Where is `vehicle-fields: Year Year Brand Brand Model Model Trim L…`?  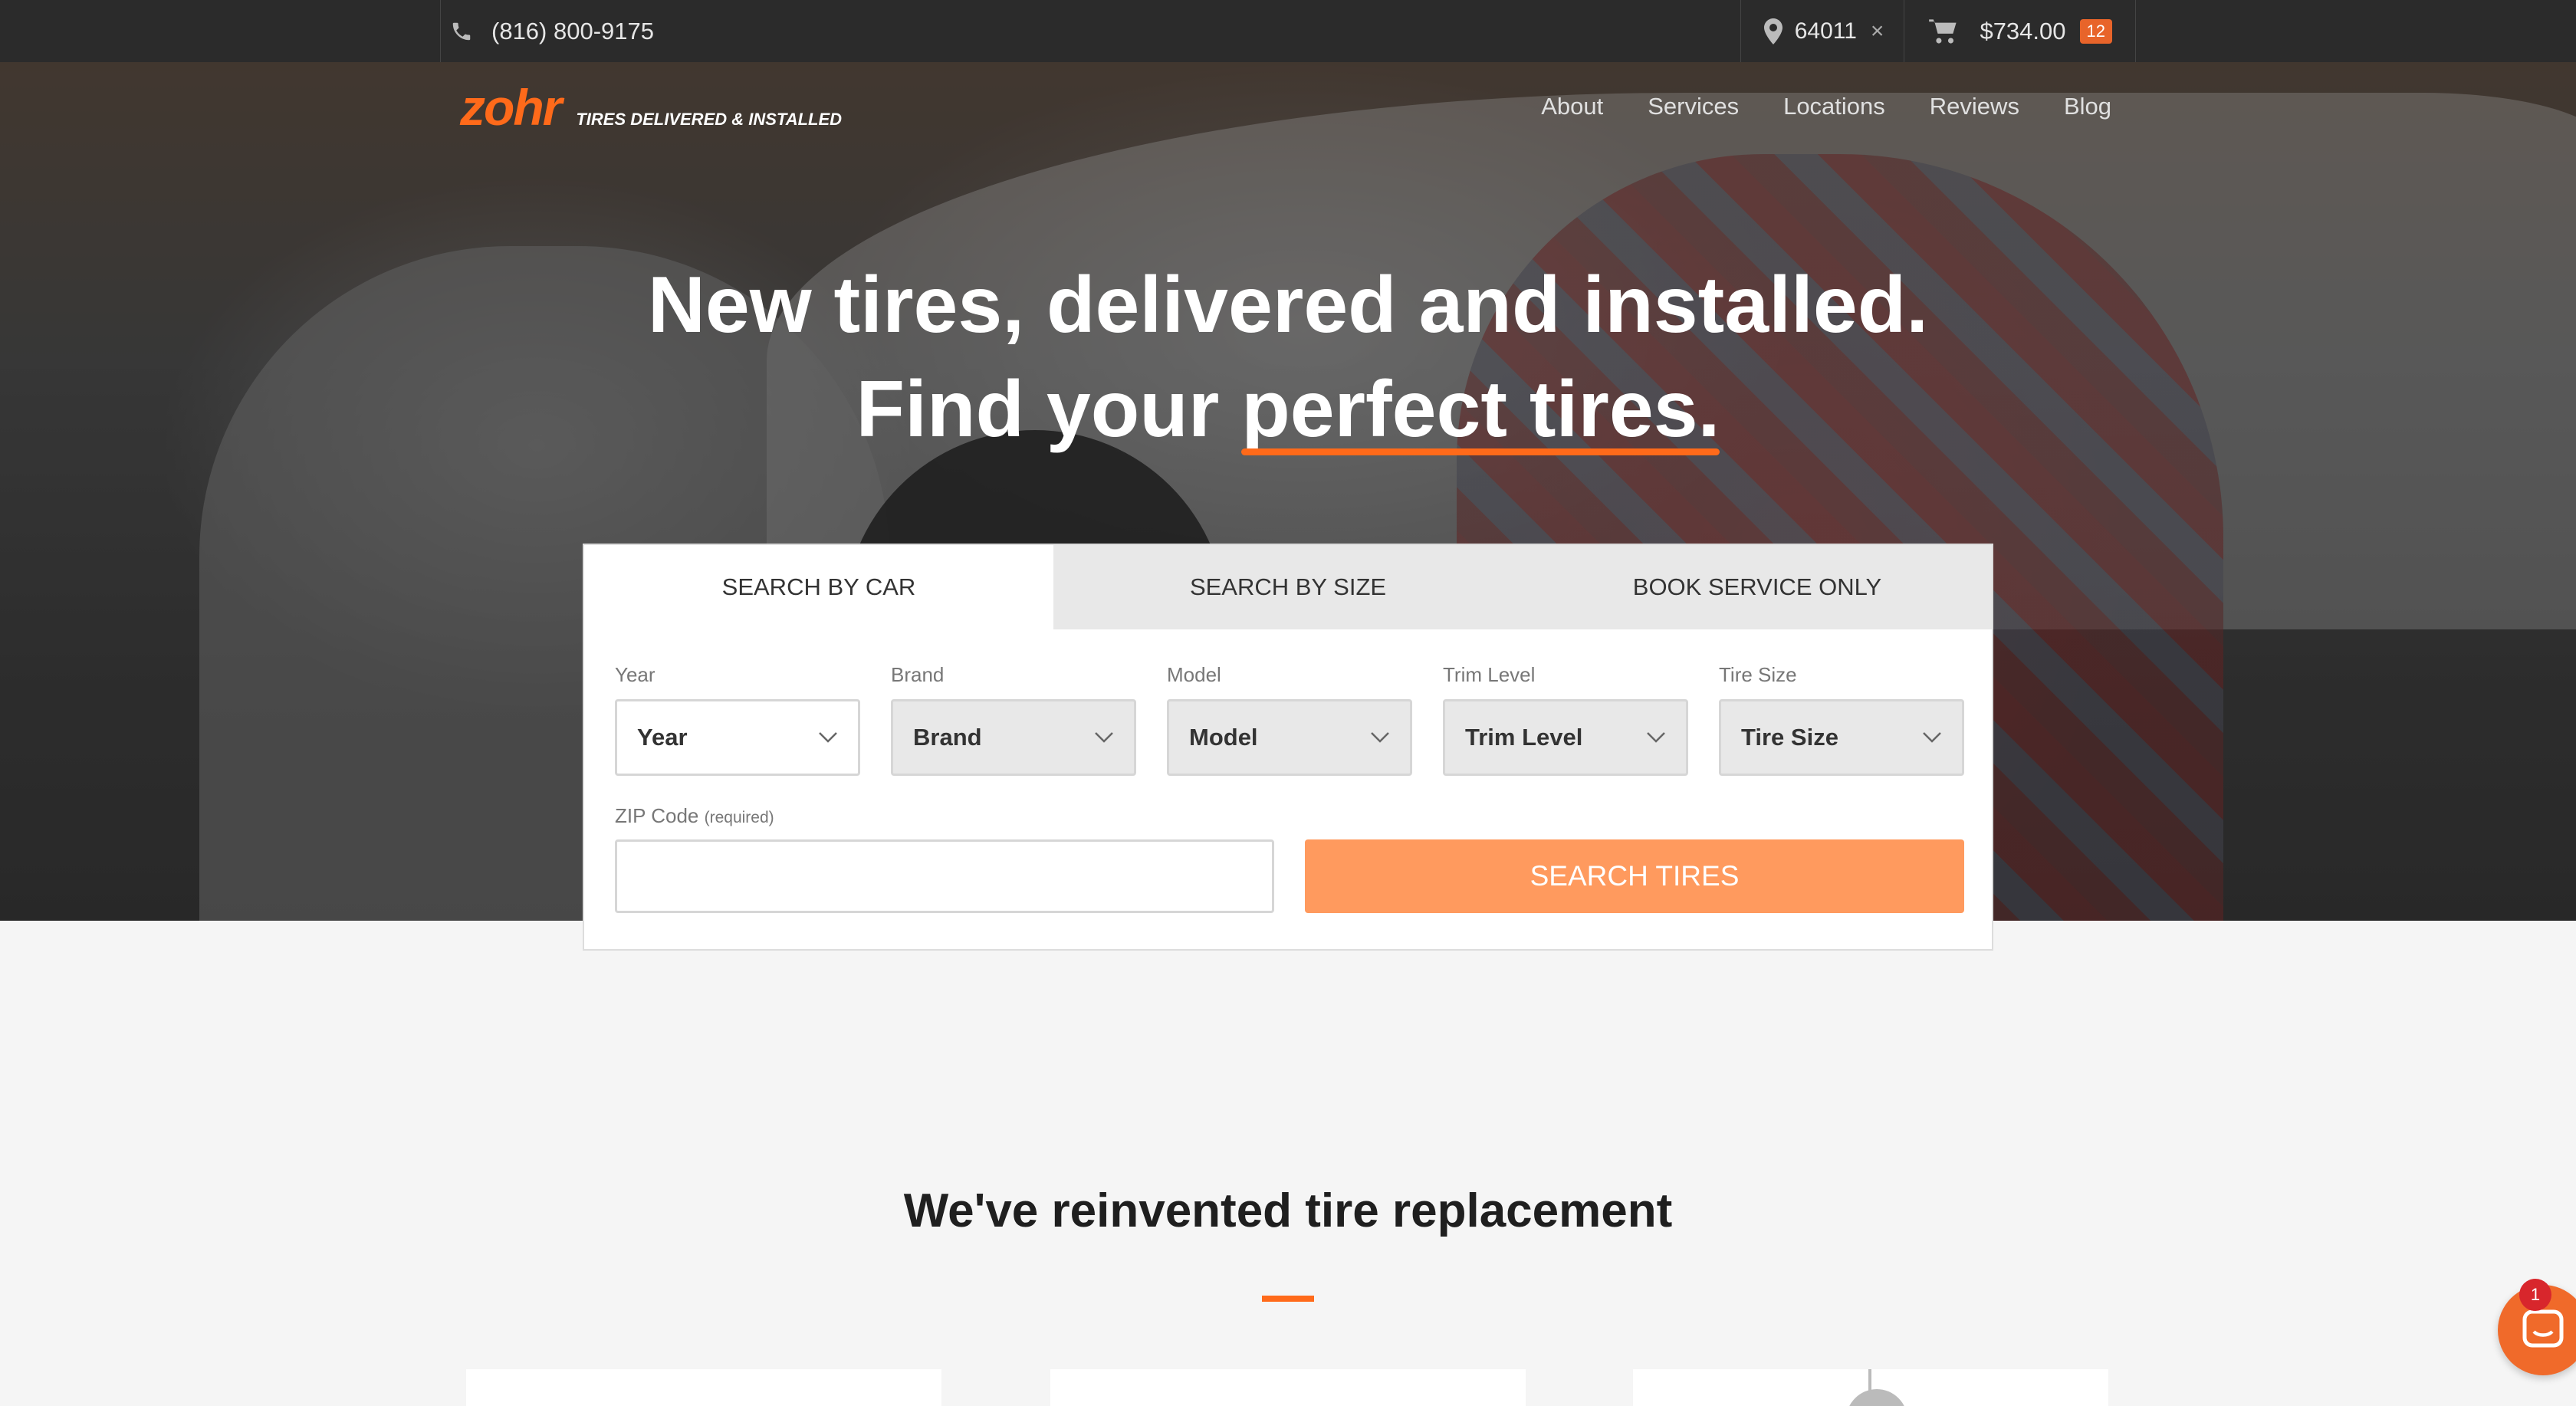
vehicle-fields: Year Year Brand Brand Model Model Trim L… is located at coordinates (1290, 719).